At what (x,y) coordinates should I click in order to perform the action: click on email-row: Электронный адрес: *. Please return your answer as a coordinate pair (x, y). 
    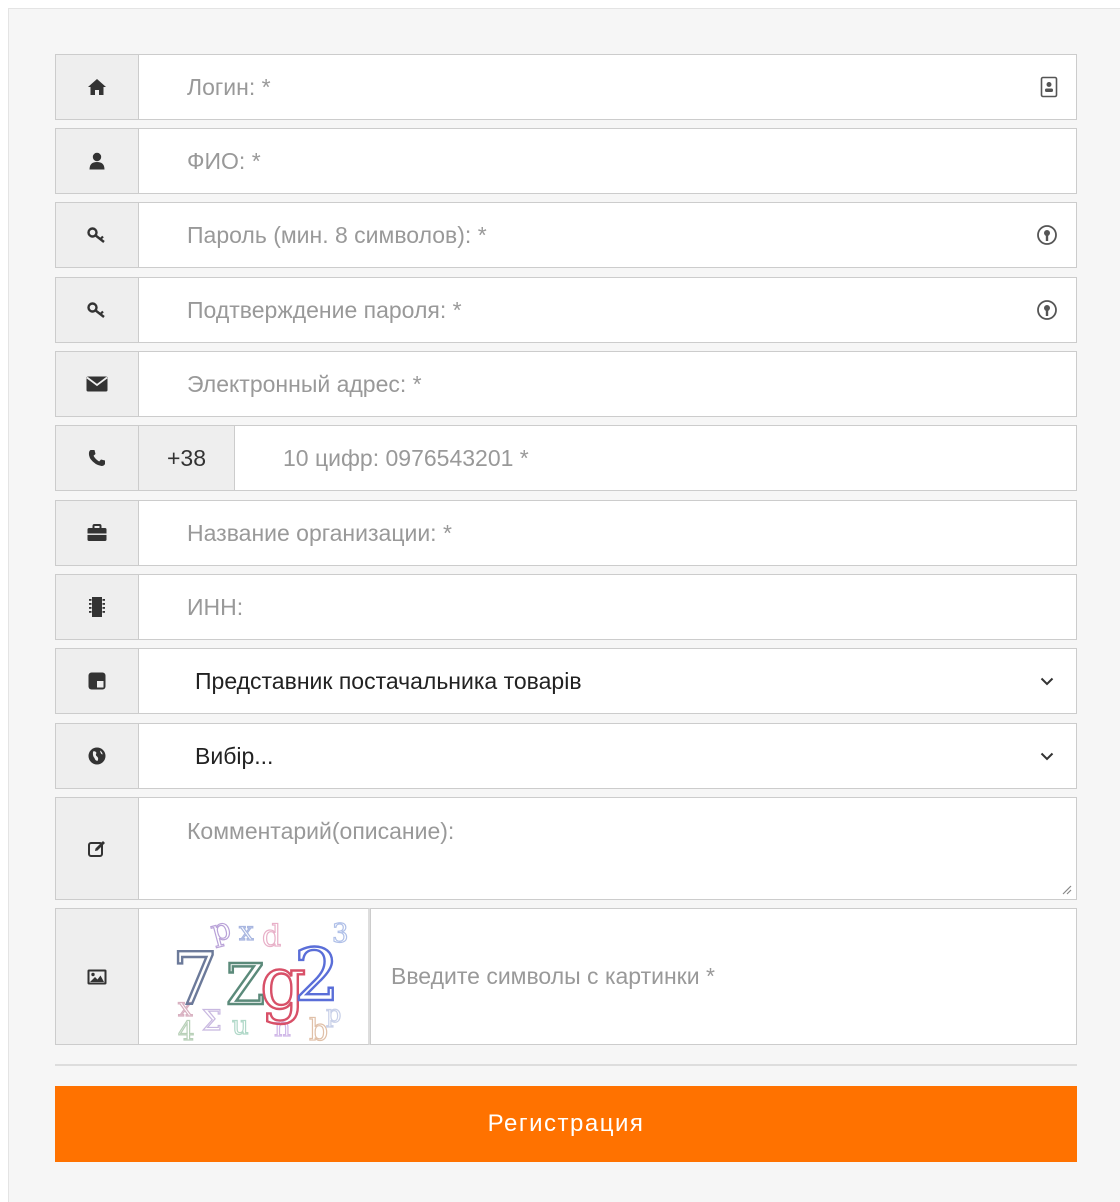
    Looking at the image, I should click on (566, 384).